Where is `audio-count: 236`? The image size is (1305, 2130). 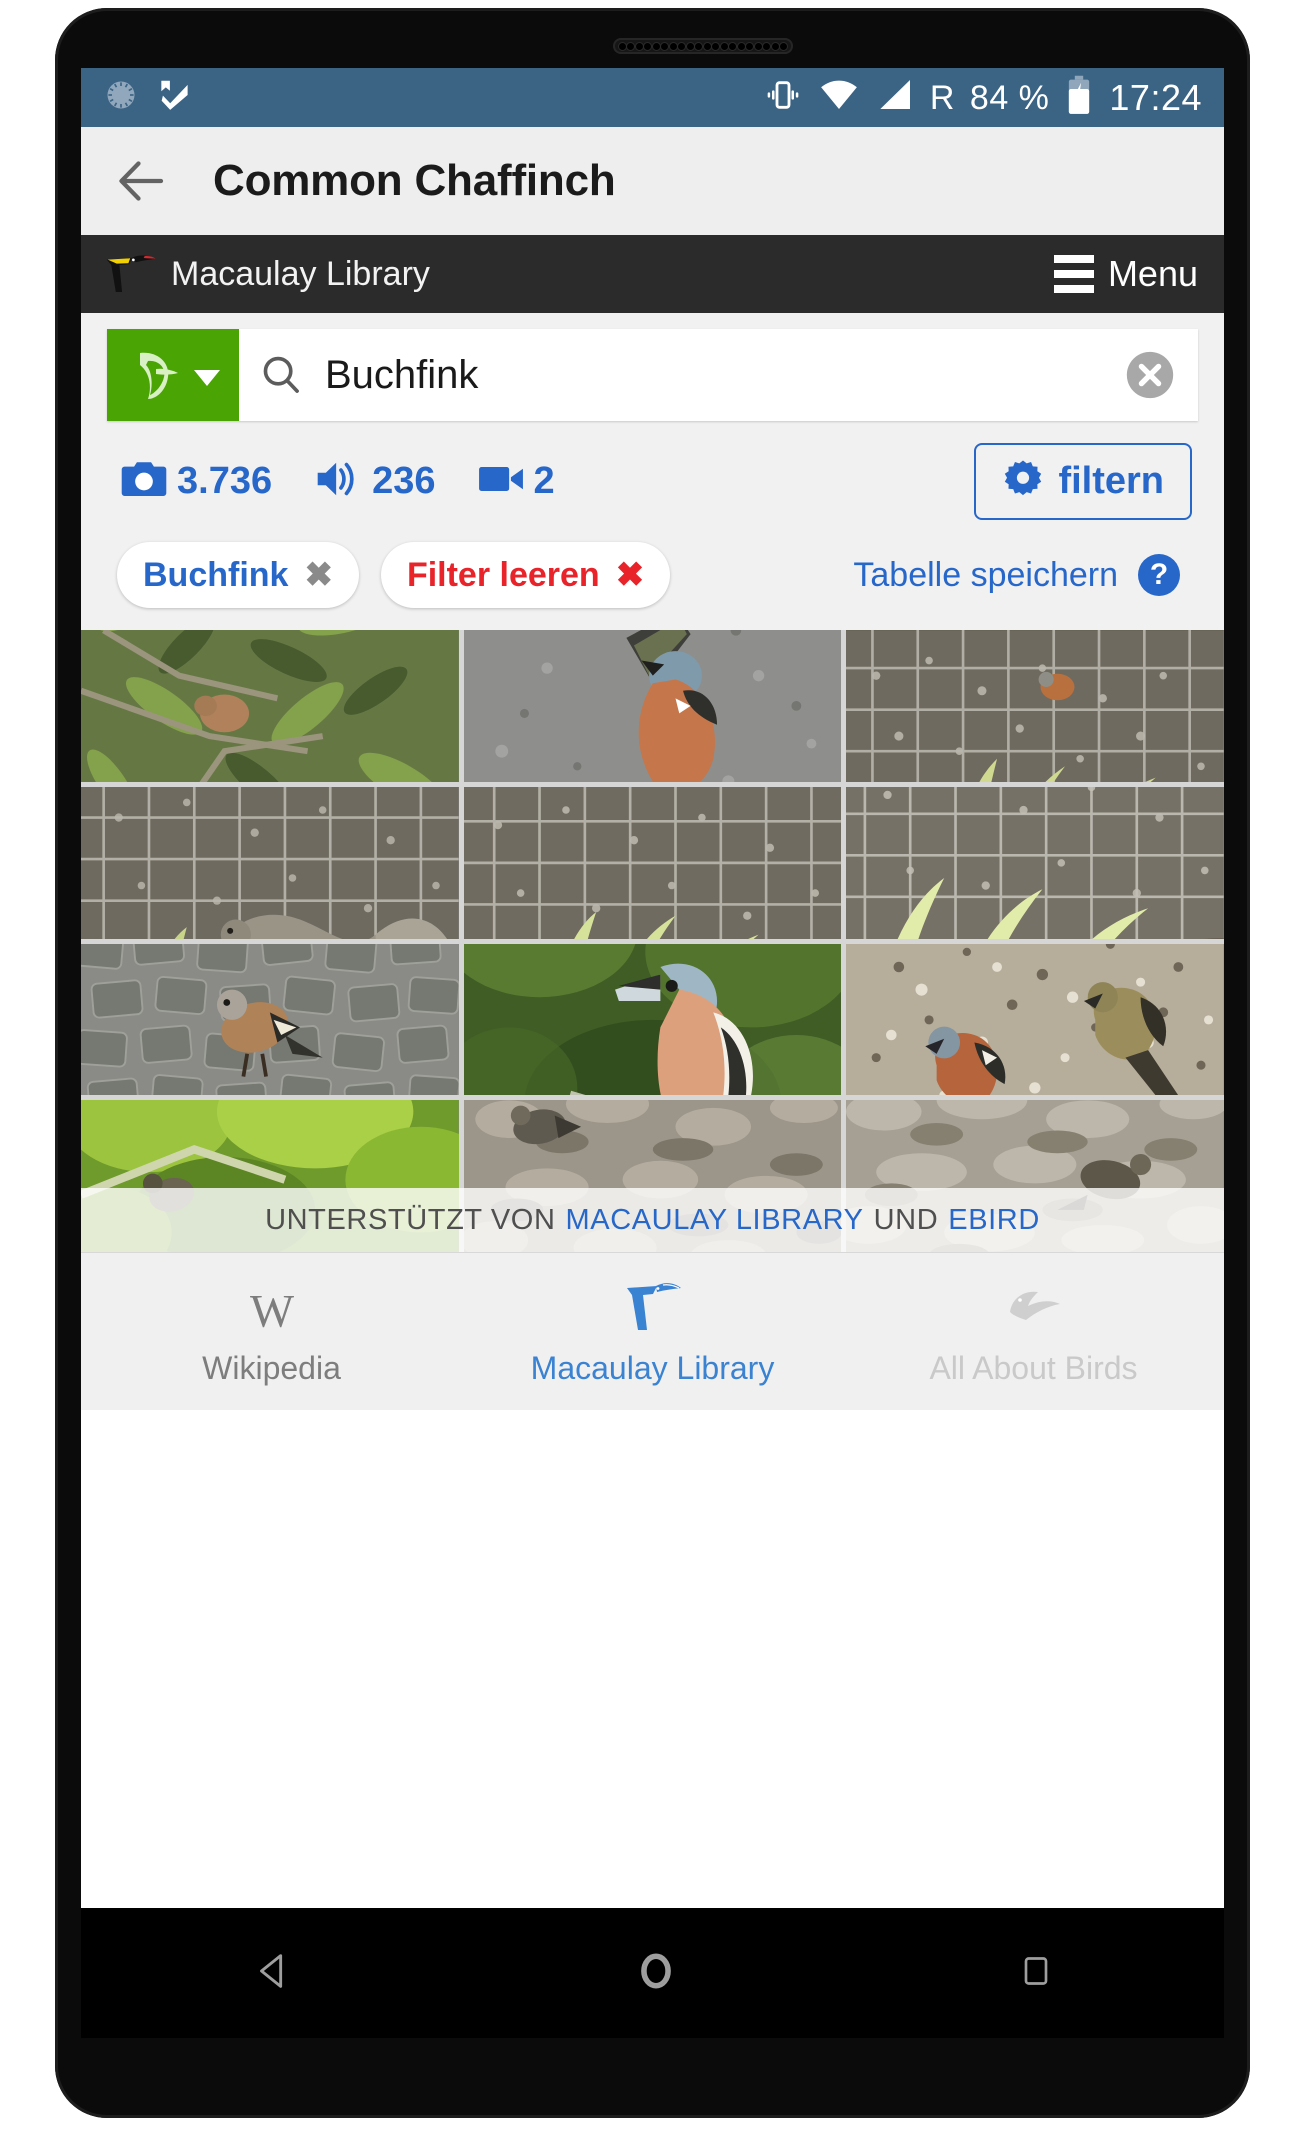
audio-count: 236 is located at coordinates (375, 481).